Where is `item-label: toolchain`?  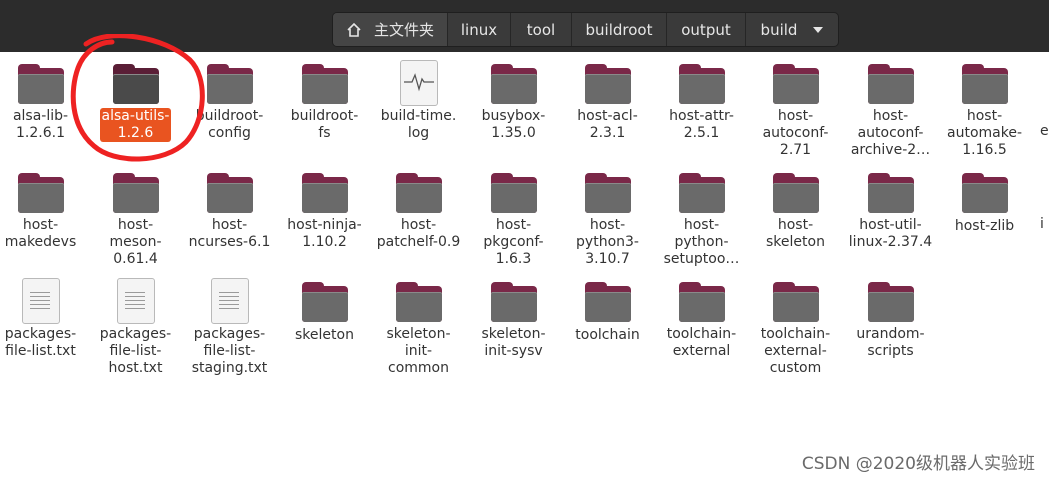 item-label: toolchain is located at coordinates (607, 335).